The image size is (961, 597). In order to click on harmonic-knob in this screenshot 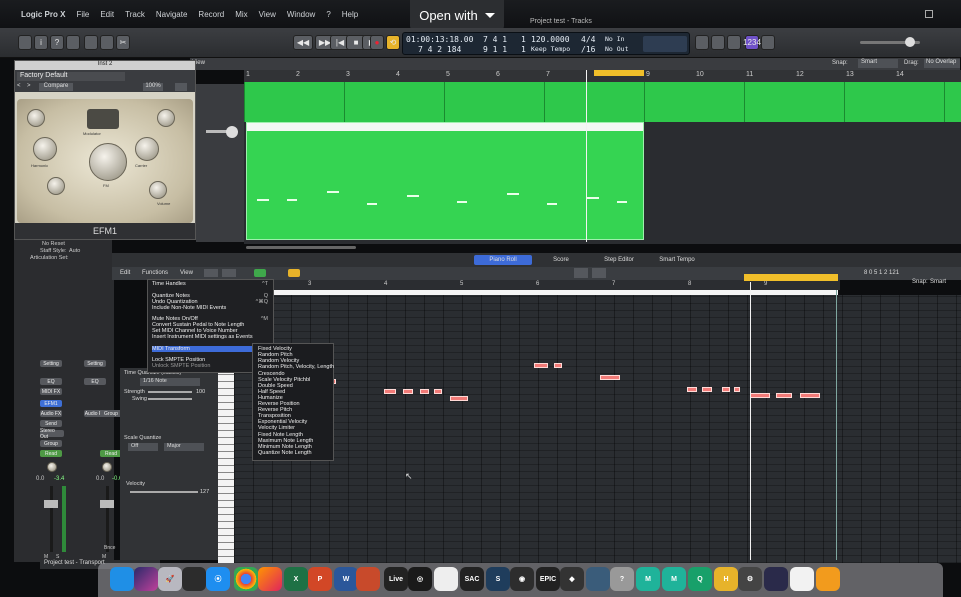, I will do `click(45, 149)`.